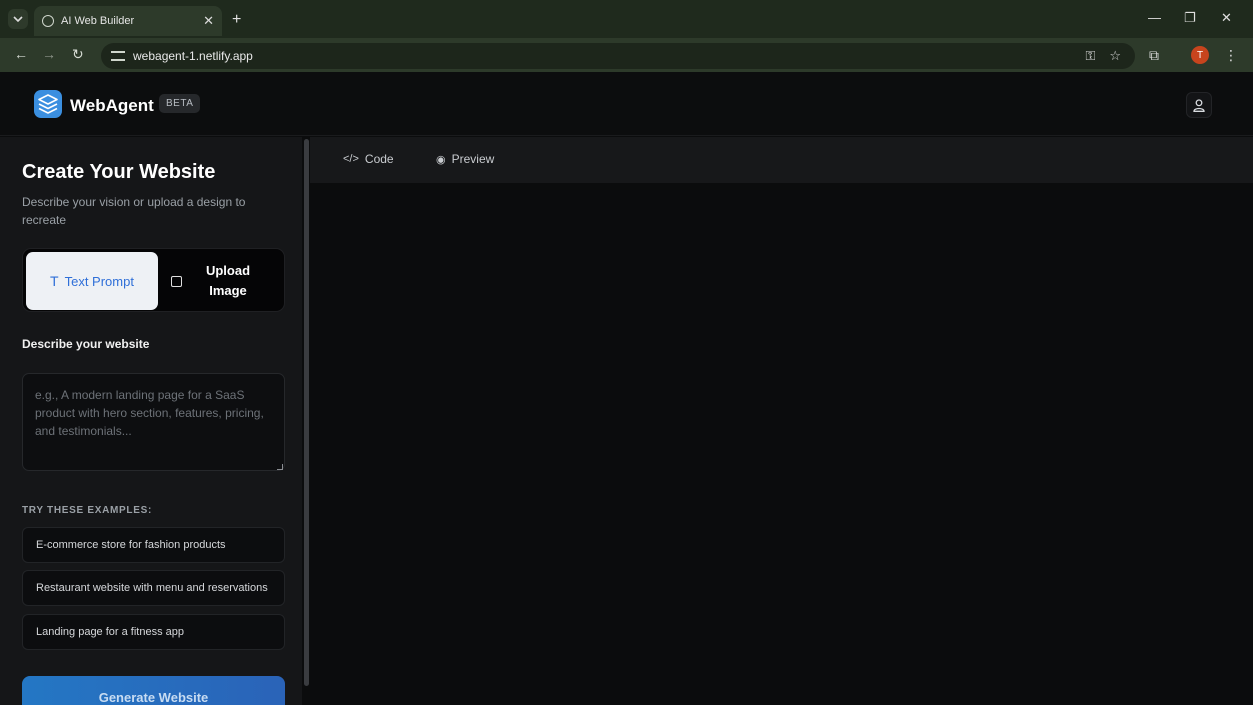  I want to click on tab-preview-label: Preview, so click(473, 159).